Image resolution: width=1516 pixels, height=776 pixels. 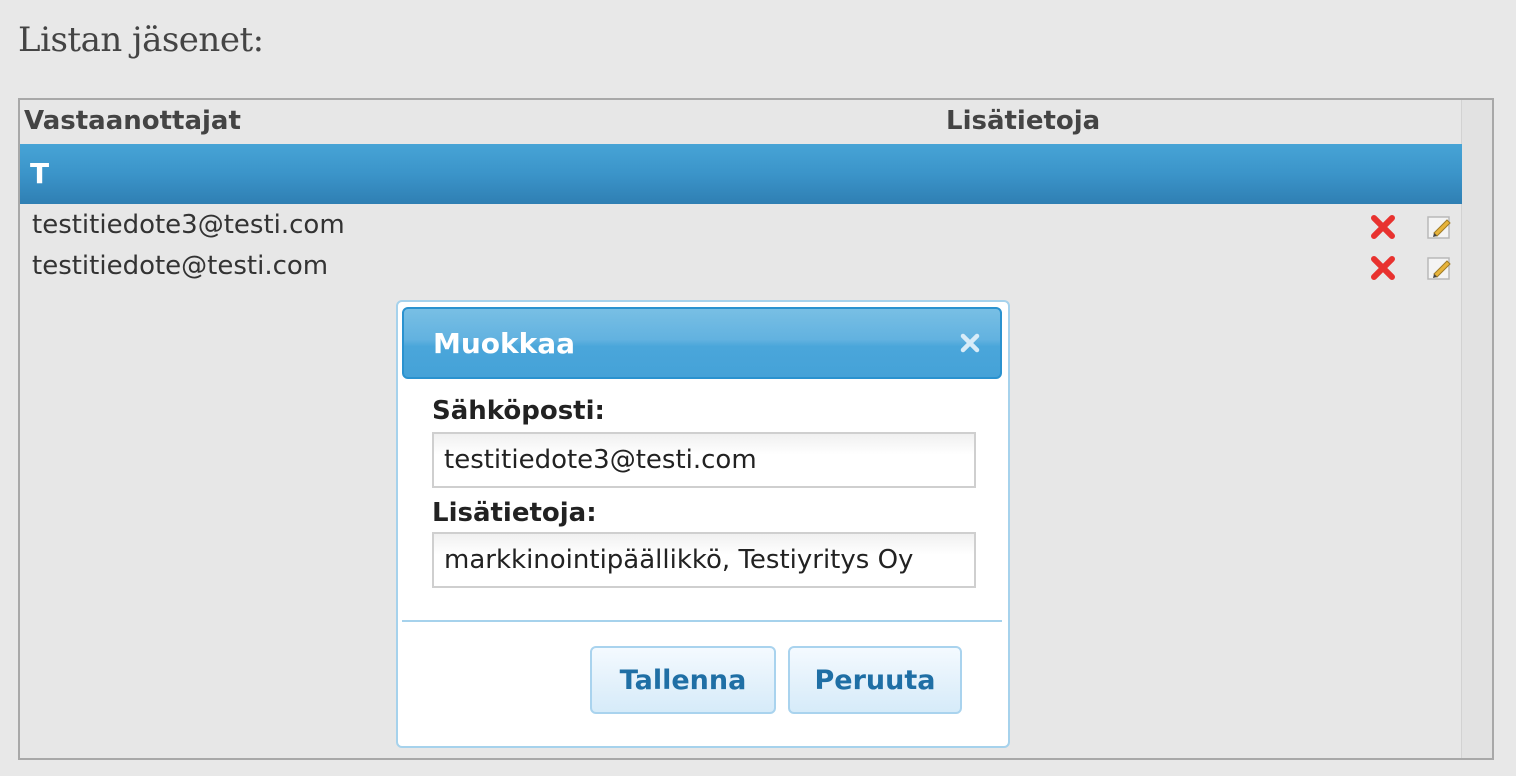 What do you see at coordinates (514, 513) in the screenshot?
I see `info-label: Lisätietoja:` at bounding box center [514, 513].